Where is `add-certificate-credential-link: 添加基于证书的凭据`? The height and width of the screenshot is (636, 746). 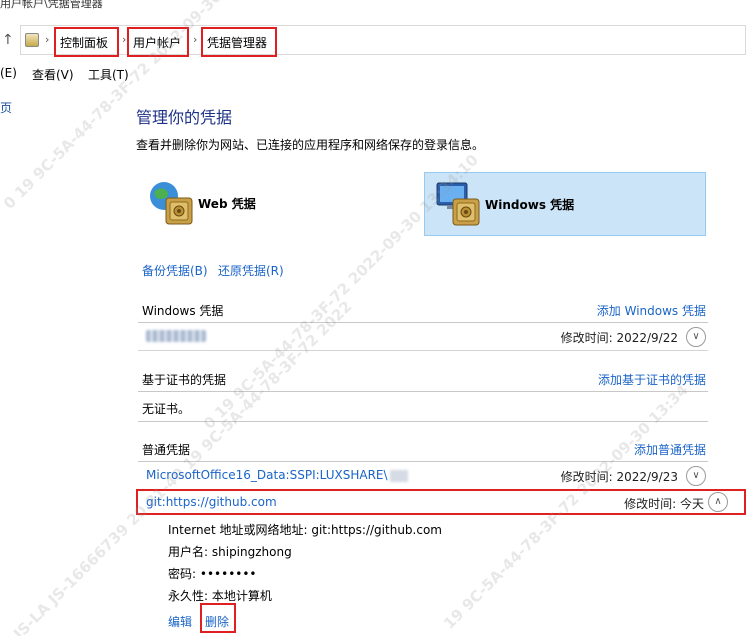 add-certificate-credential-link: 添加基于证书的凭据 is located at coordinates (652, 379).